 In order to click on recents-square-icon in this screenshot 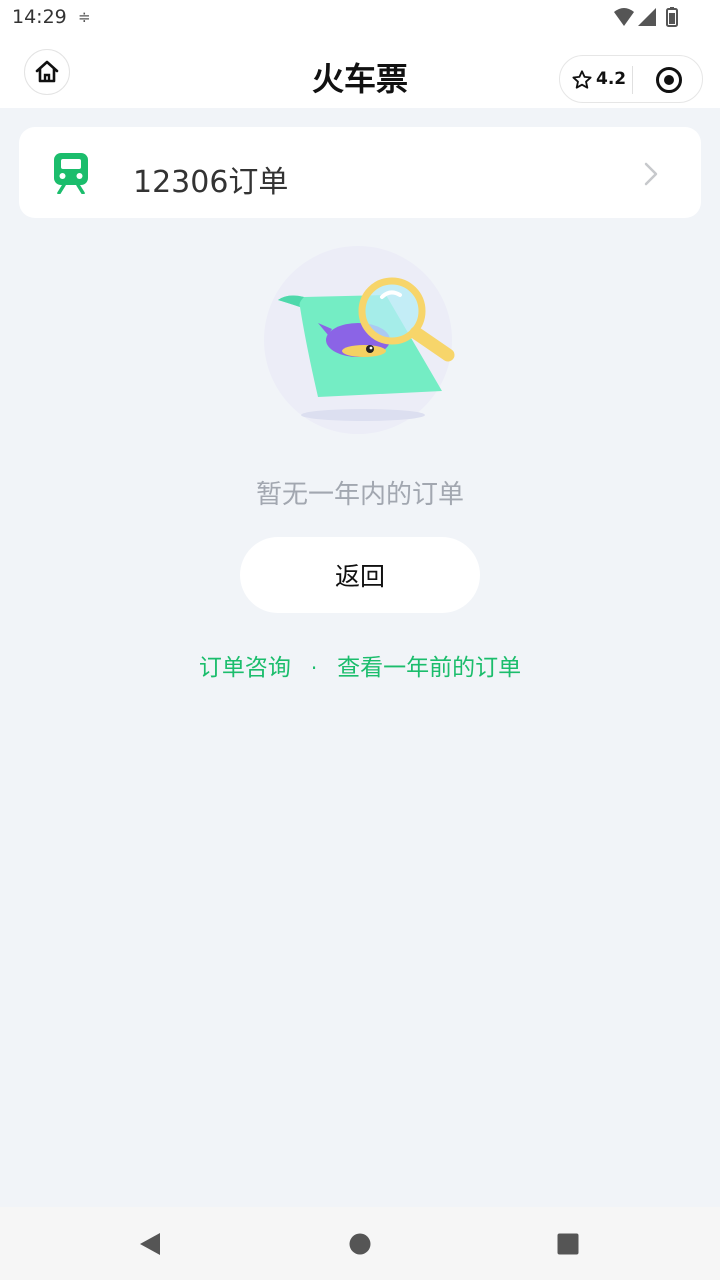, I will do `click(568, 1246)`.